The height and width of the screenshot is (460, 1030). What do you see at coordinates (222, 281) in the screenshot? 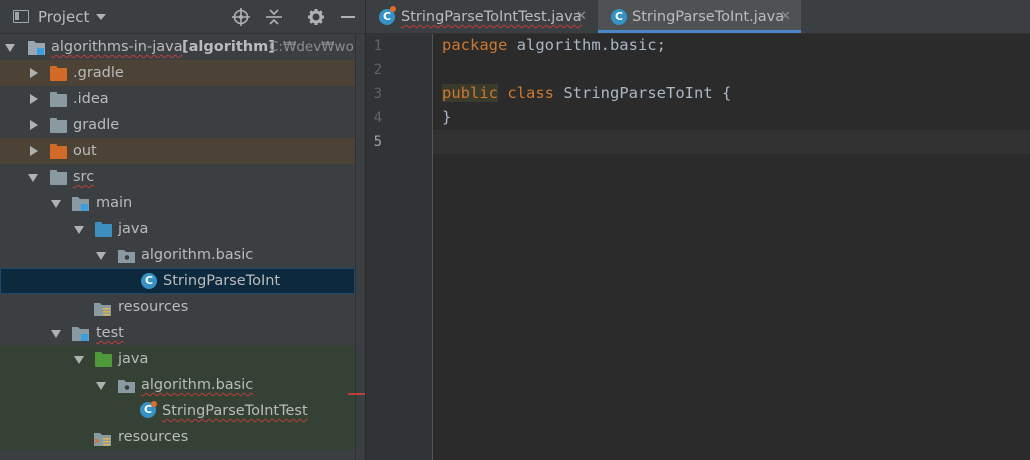
I see `tree-item-label: StringParseToInt` at bounding box center [222, 281].